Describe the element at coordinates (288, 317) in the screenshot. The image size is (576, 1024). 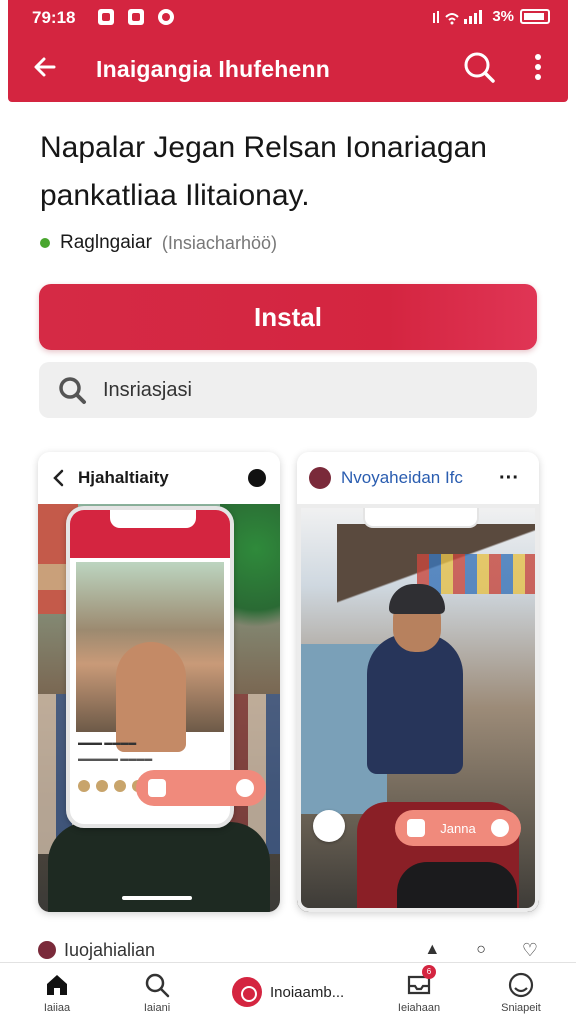
I see `install-button: Instal` at that location.